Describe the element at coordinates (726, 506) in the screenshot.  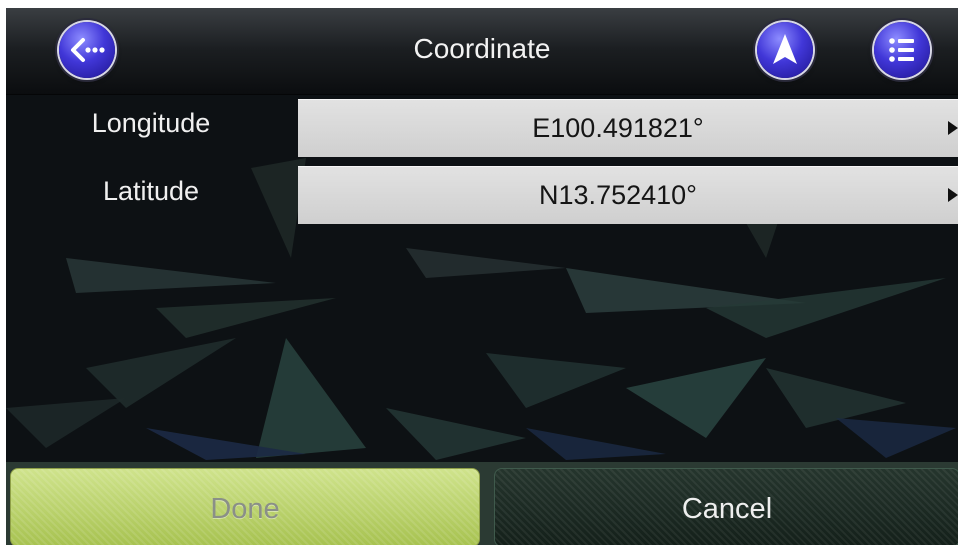
I see `cancel-button: Cancel` at that location.